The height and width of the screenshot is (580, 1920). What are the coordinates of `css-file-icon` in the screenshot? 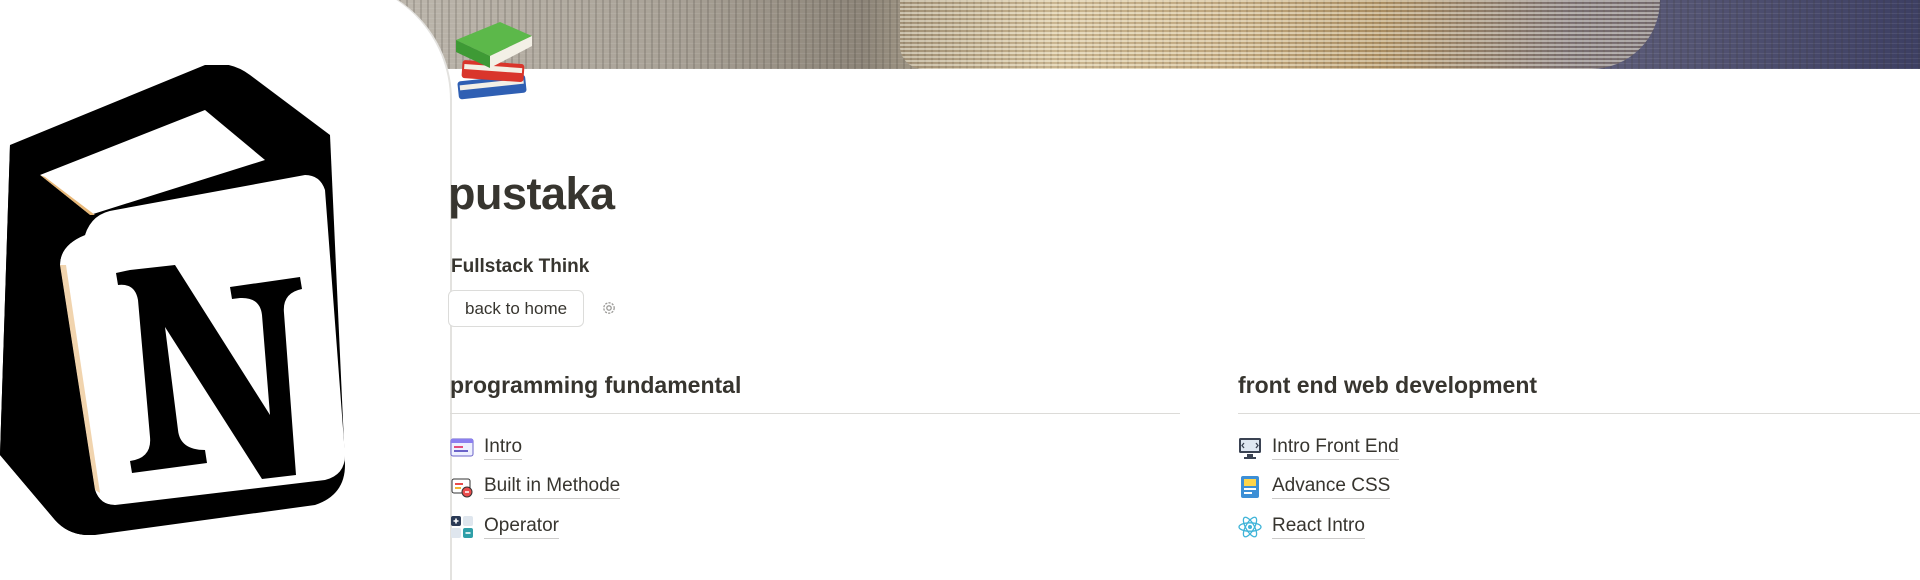 It's located at (1250, 487).